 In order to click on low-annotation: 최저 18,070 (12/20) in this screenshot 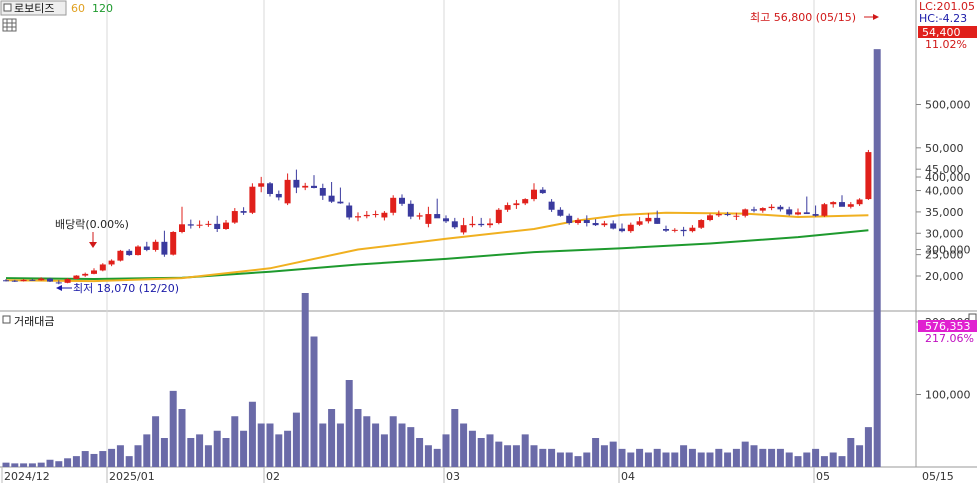, I will do `click(117, 288)`.